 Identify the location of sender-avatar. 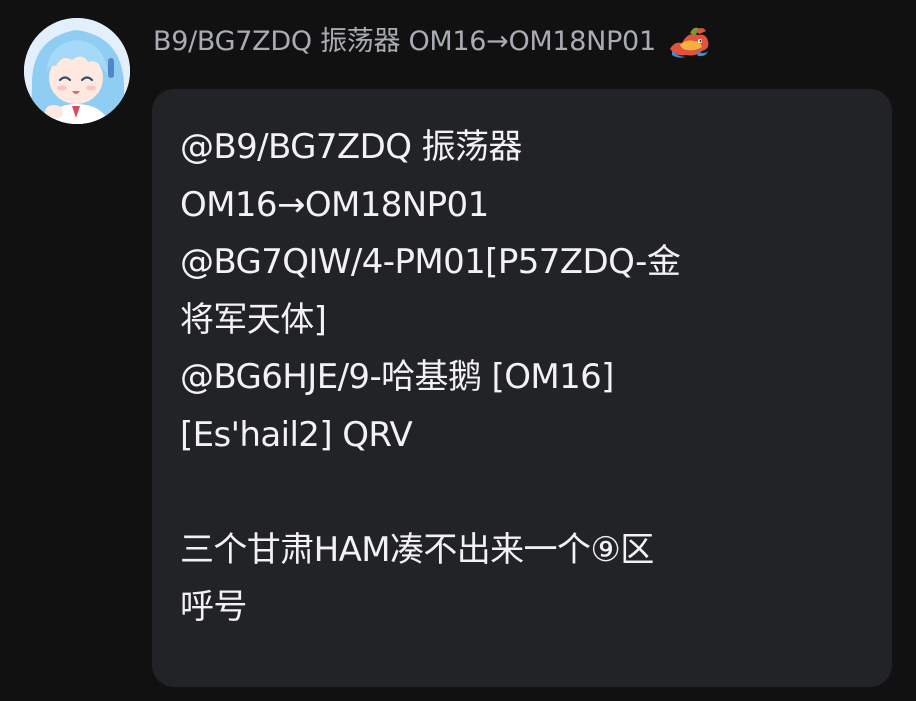
(77, 71).